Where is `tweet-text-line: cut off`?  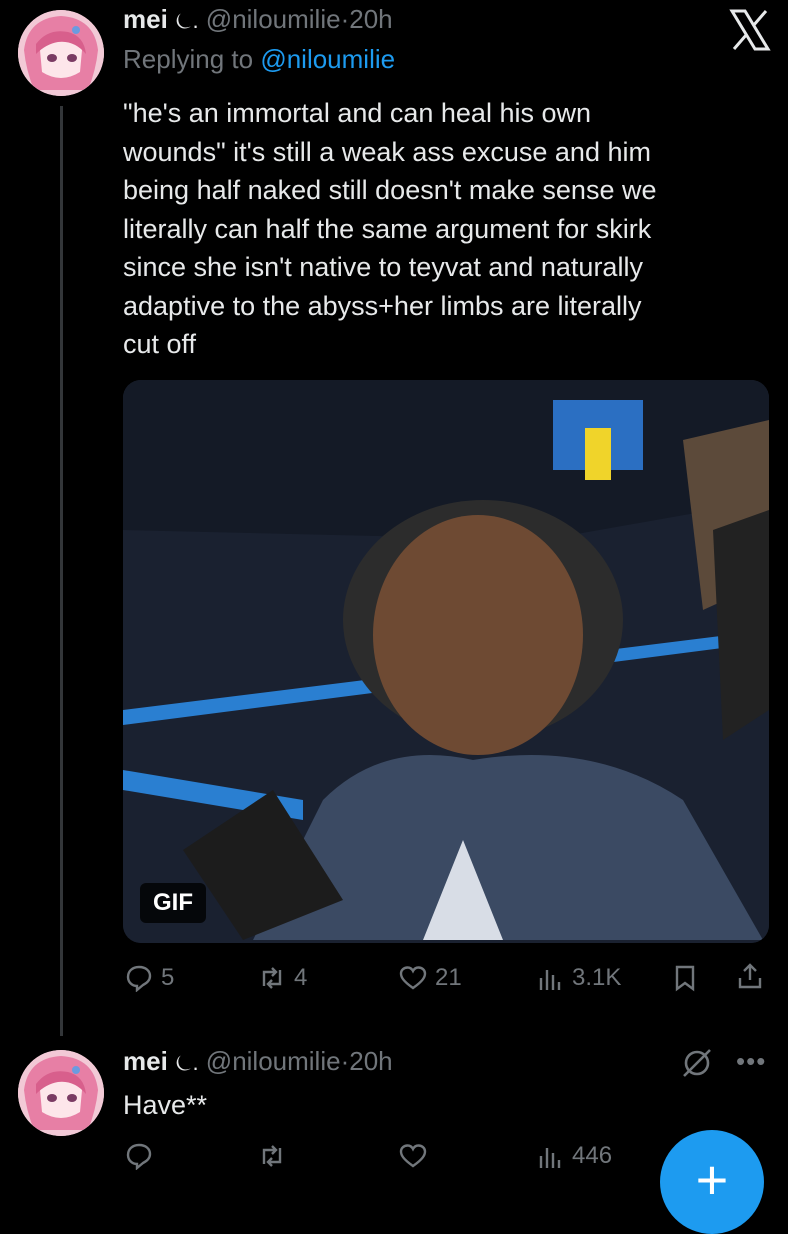 tweet-text-line: cut off is located at coordinates (160, 344).